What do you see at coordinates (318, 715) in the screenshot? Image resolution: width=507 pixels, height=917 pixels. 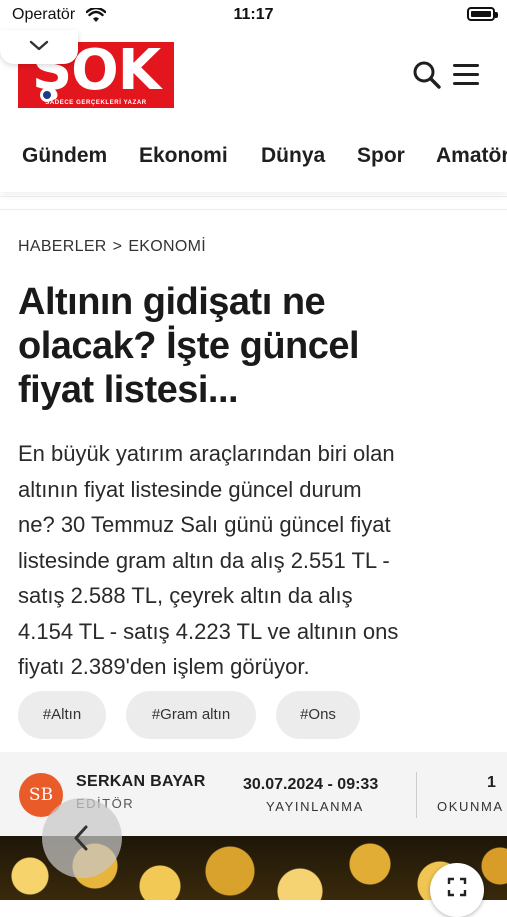 I see `tag-ons: #Ons` at bounding box center [318, 715].